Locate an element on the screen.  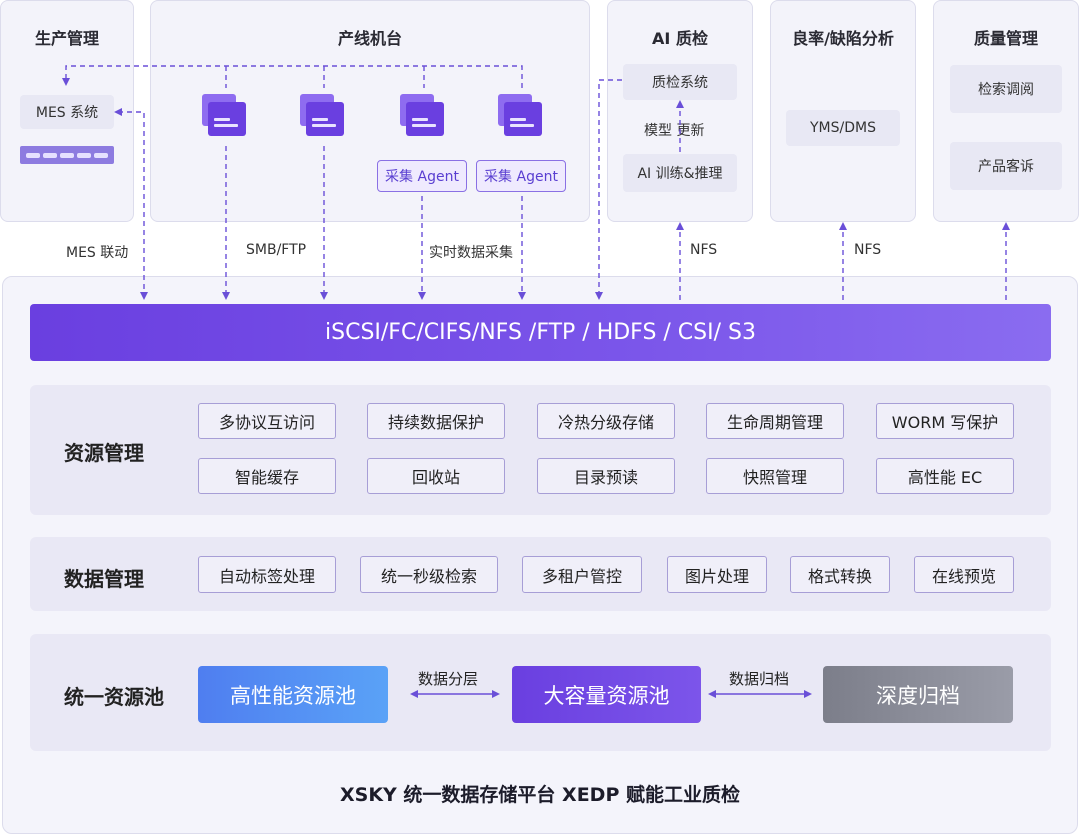
tiering-label: 数据分层 is located at coordinates (448, 679).